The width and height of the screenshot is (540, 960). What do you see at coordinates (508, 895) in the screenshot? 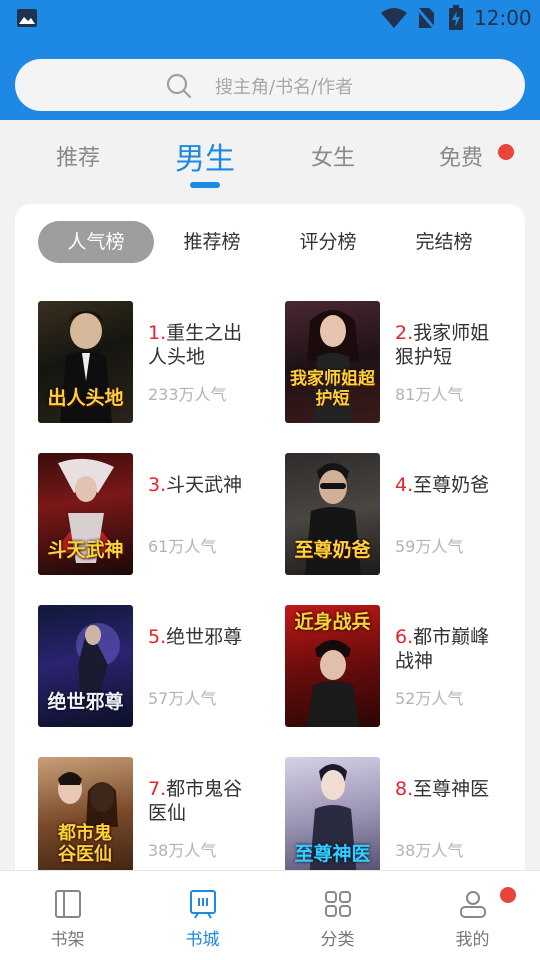
I see `profile-badge` at bounding box center [508, 895].